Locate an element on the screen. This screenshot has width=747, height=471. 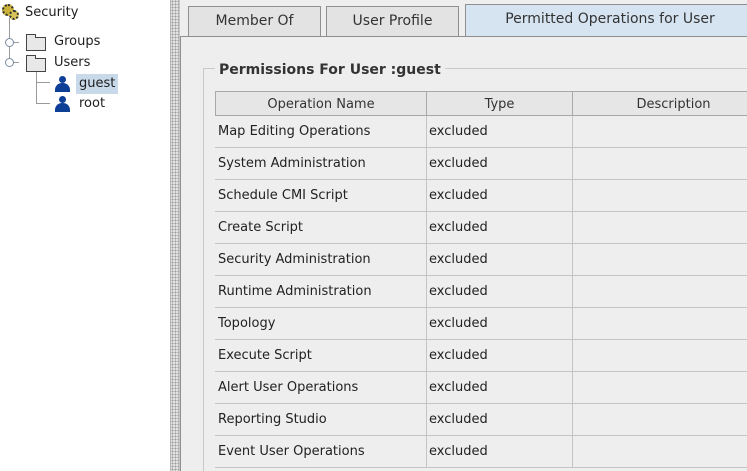
tab-label: User Profile is located at coordinates (392, 21).